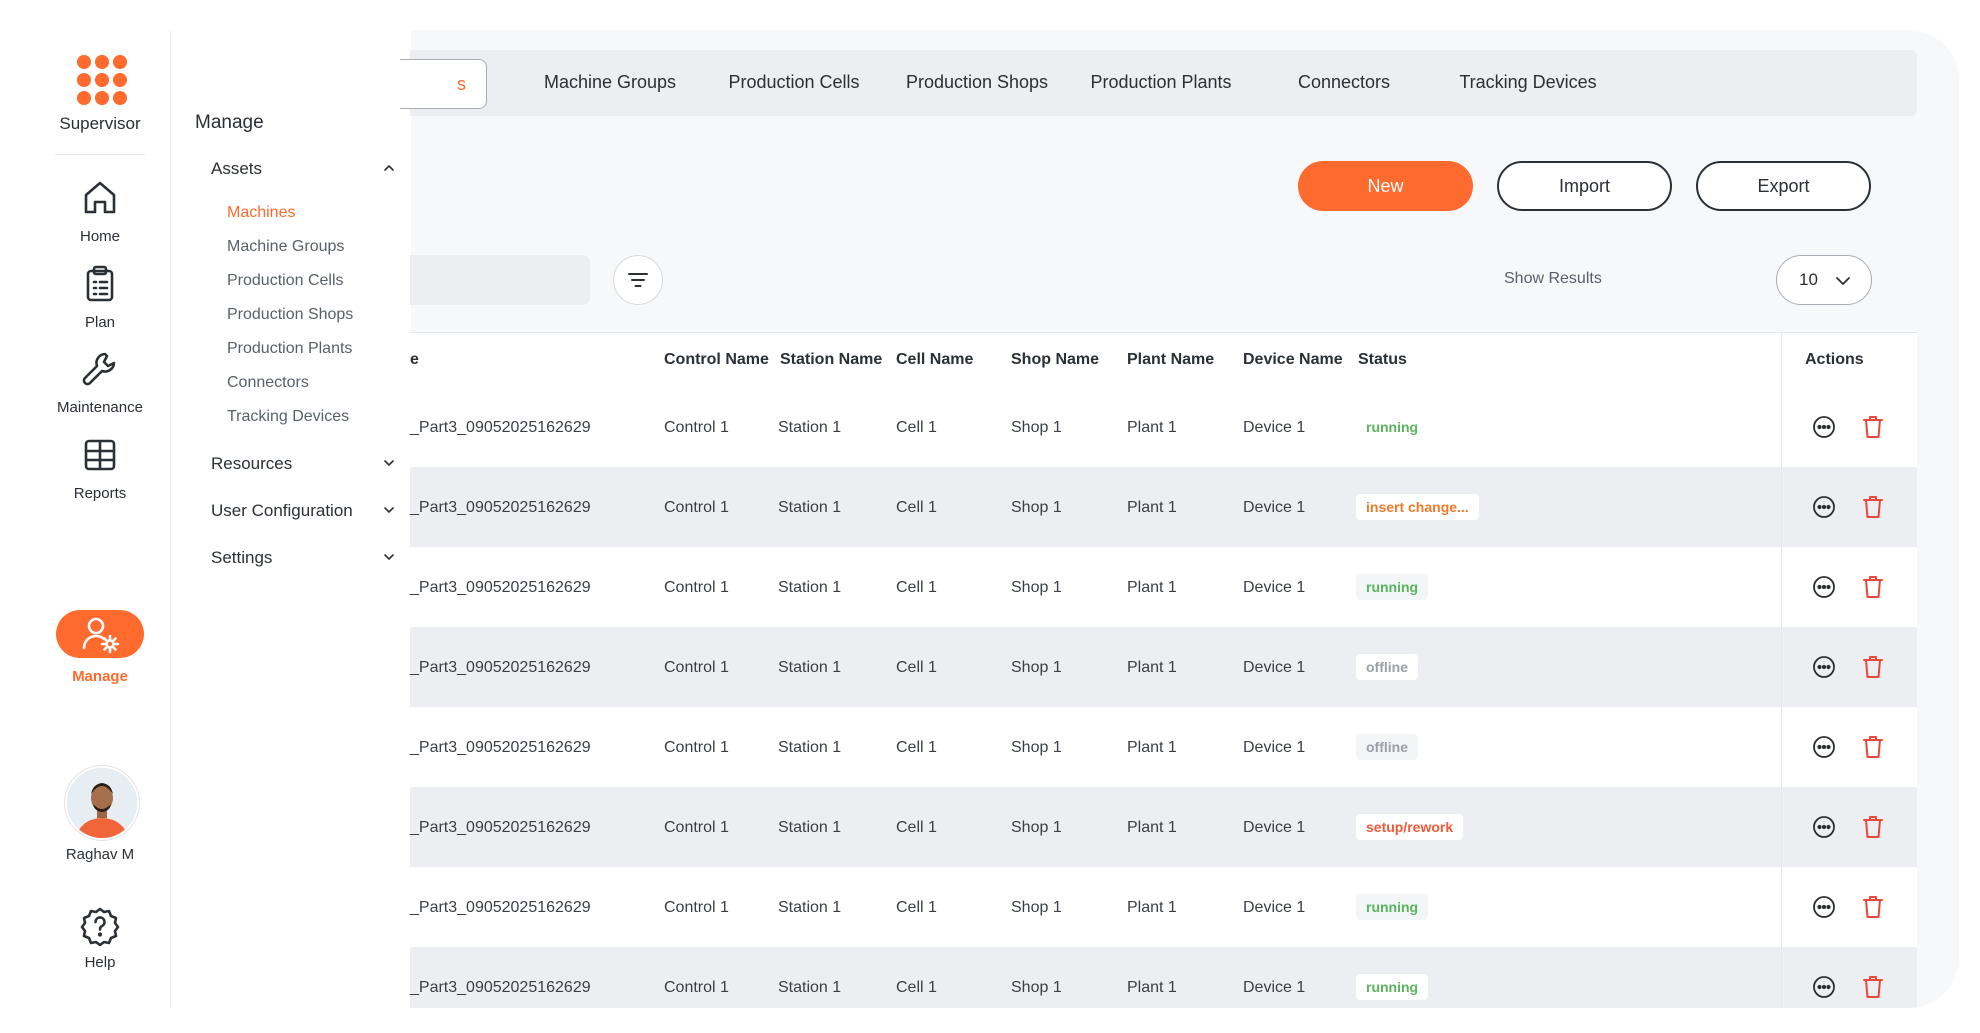 The width and height of the screenshot is (1980, 1033). Describe the element at coordinates (268, 383) in the screenshot. I see `submenu-item-connectors: Connectors` at that location.